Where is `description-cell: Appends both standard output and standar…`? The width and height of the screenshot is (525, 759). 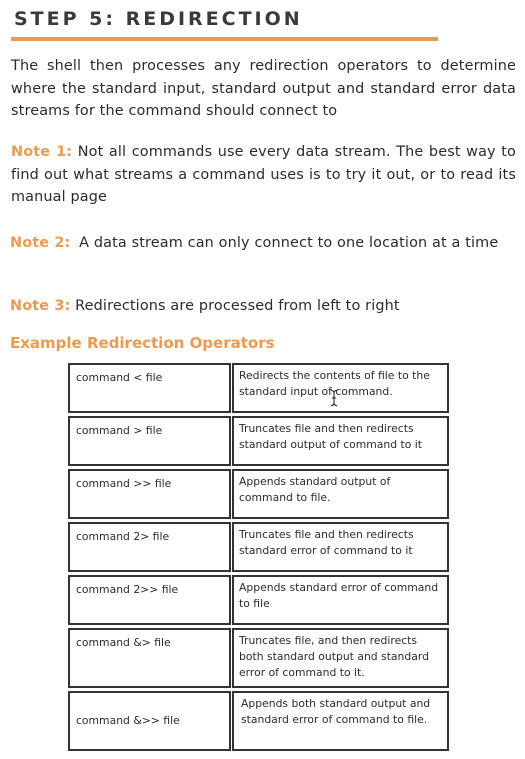
description-cell: Appends both standard output and standar… is located at coordinates (340, 721).